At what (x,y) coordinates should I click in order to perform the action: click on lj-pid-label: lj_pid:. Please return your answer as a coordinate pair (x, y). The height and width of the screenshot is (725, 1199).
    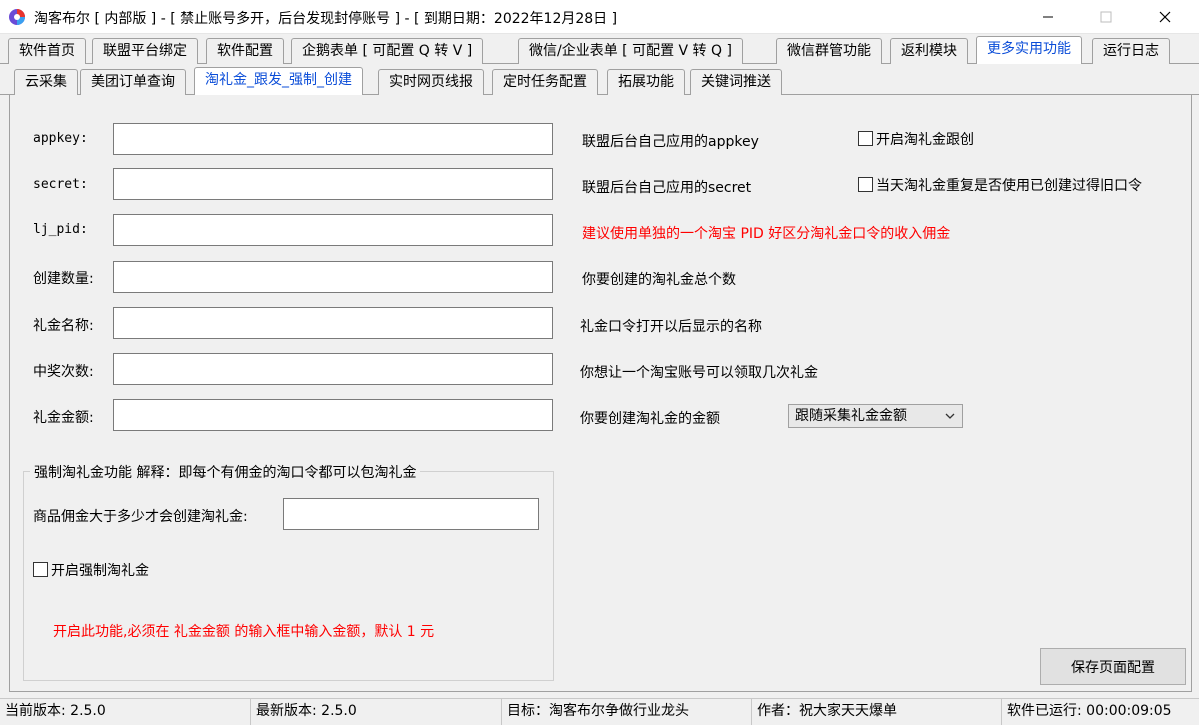
    Looking at the image, I should click on (60, 229).